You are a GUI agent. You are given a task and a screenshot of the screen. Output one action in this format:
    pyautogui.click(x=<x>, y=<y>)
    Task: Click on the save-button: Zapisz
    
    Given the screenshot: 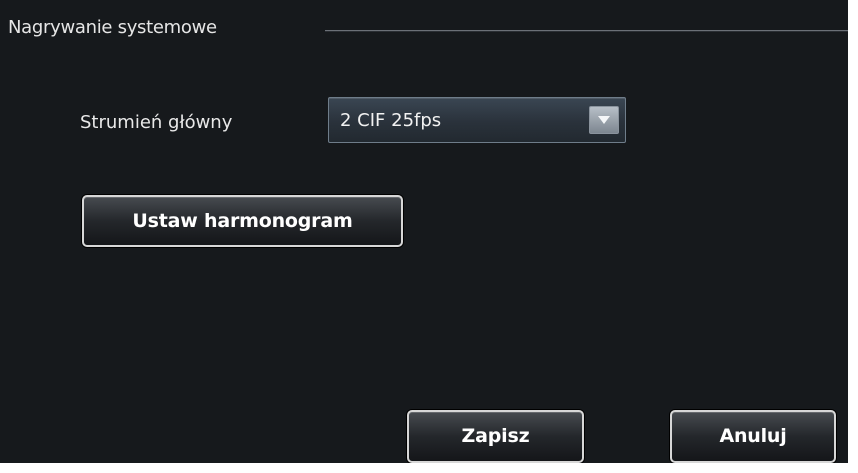 What is the action you would take?
    pyautogui.click(x=495, y=436)
    